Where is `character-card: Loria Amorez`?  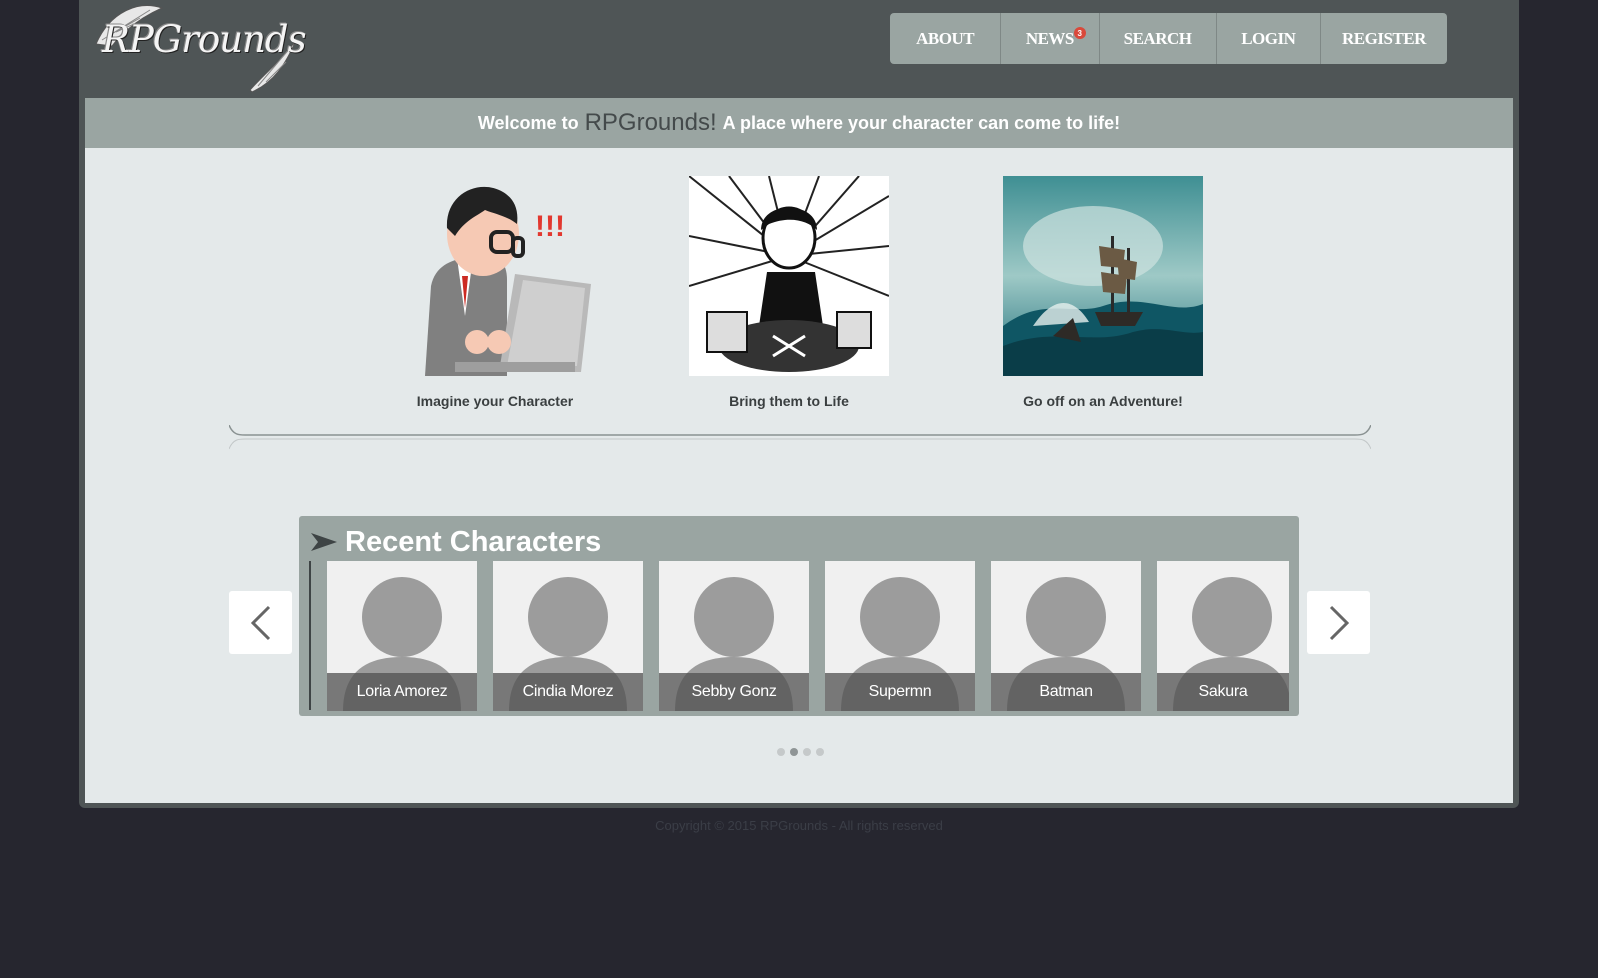
character-card: Loria Amorez is located at coordinates (402, 636).